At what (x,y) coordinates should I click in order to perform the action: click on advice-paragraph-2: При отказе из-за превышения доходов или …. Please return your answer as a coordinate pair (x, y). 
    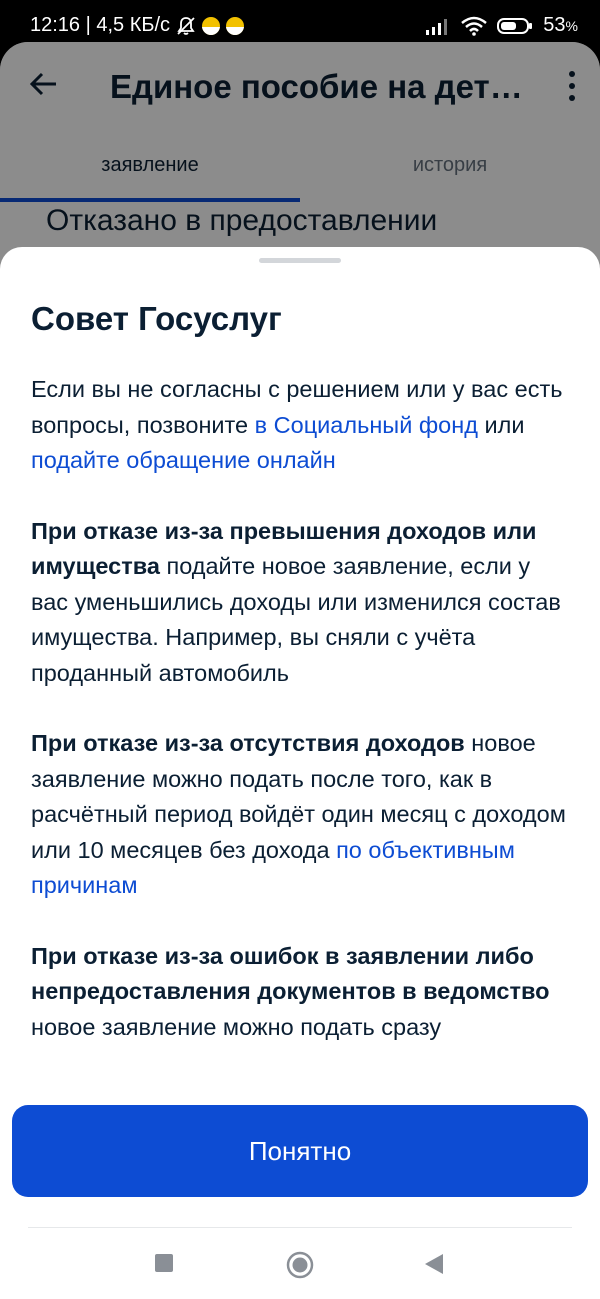
    Looking at the image, I should click on (296, 601).